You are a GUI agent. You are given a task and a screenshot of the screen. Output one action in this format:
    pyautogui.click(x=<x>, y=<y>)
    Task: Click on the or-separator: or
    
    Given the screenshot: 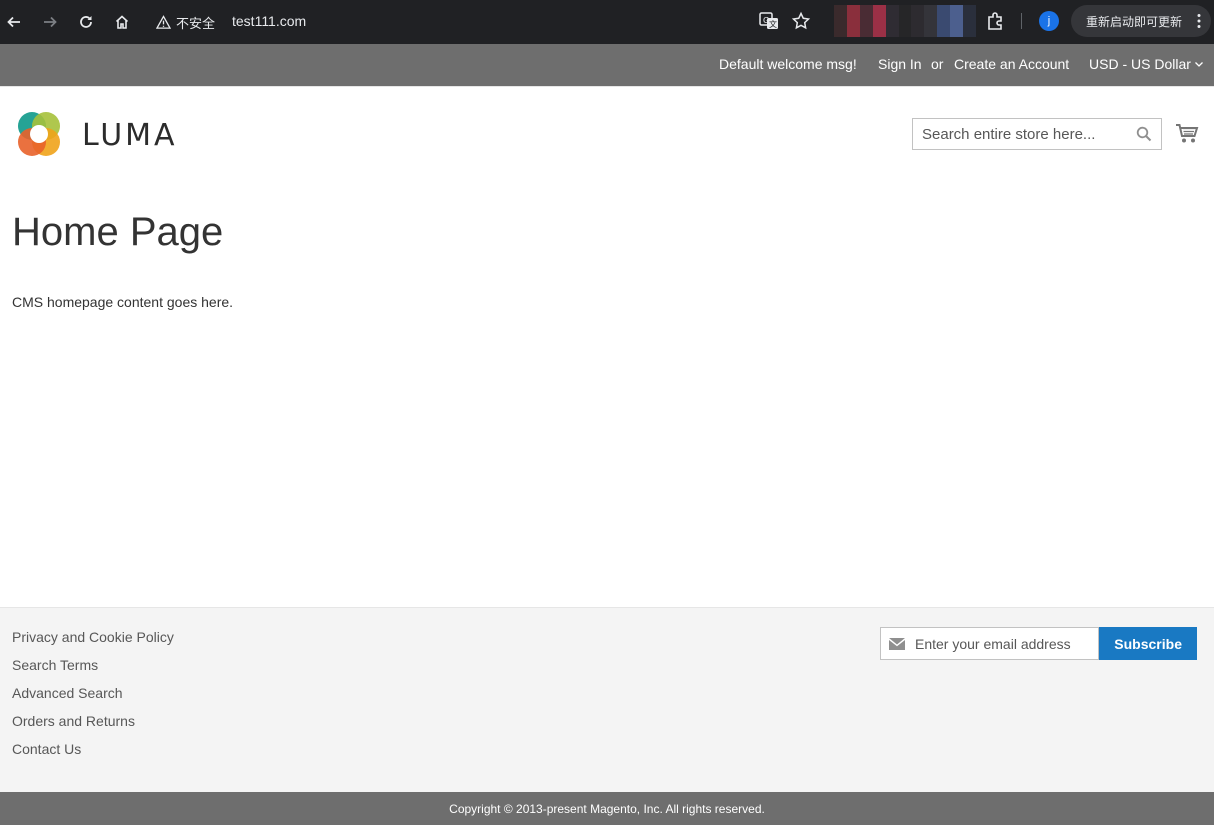 What is the action you would take?
    pyautogui.click(x=937, y=64)
    